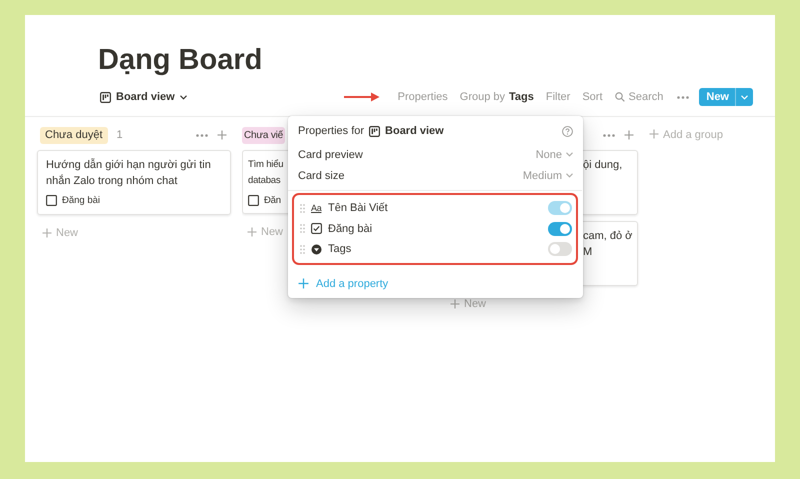 This screenshot has height=479, width=800. I want to click on popup-title: Properties for, so click(331, 131).